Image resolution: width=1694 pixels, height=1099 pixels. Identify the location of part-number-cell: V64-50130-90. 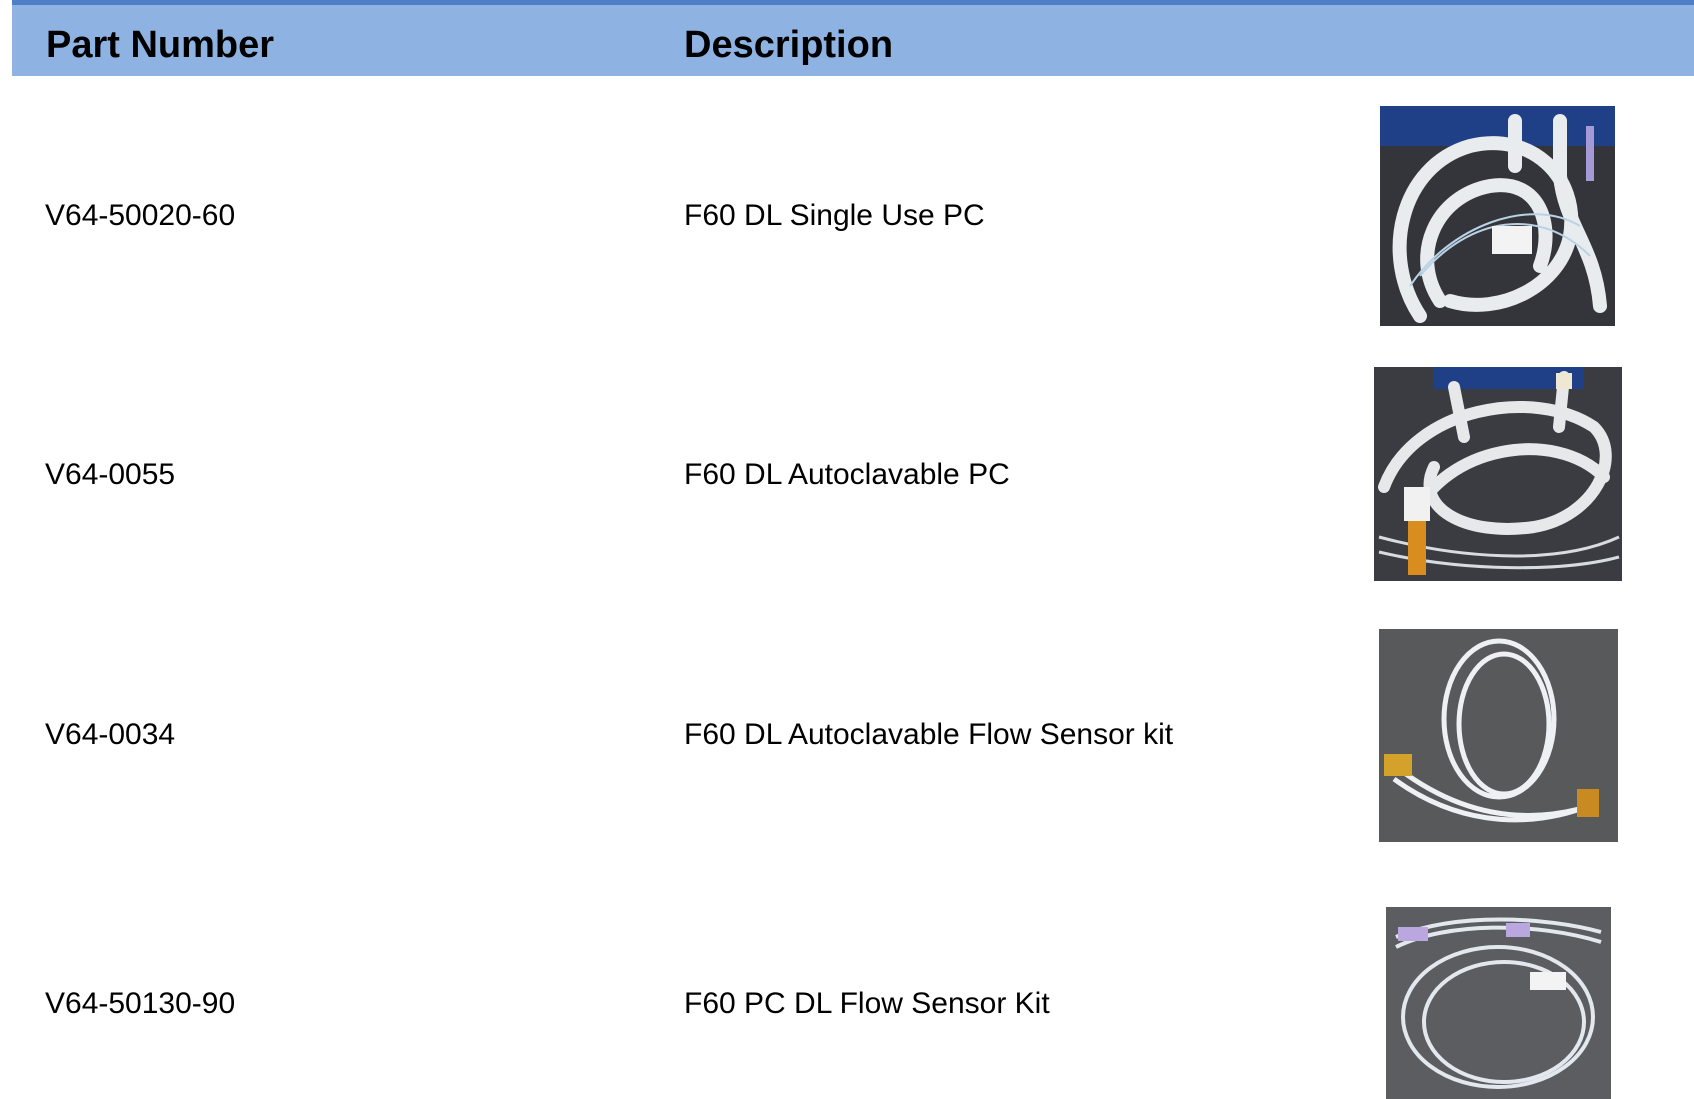
(140, 1003).